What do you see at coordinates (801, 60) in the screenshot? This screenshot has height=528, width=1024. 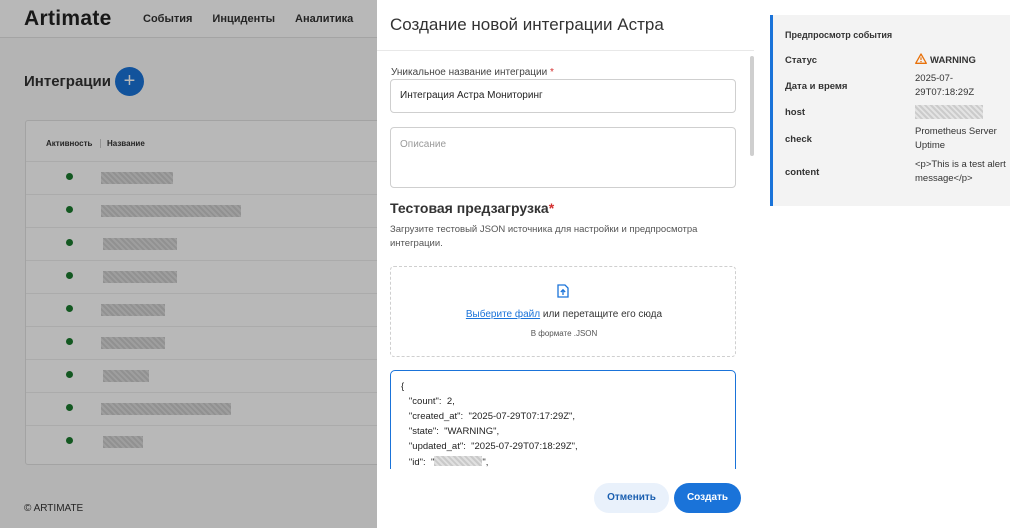 I see `preview-key-status: Статус` at bounding box center [801, 60].